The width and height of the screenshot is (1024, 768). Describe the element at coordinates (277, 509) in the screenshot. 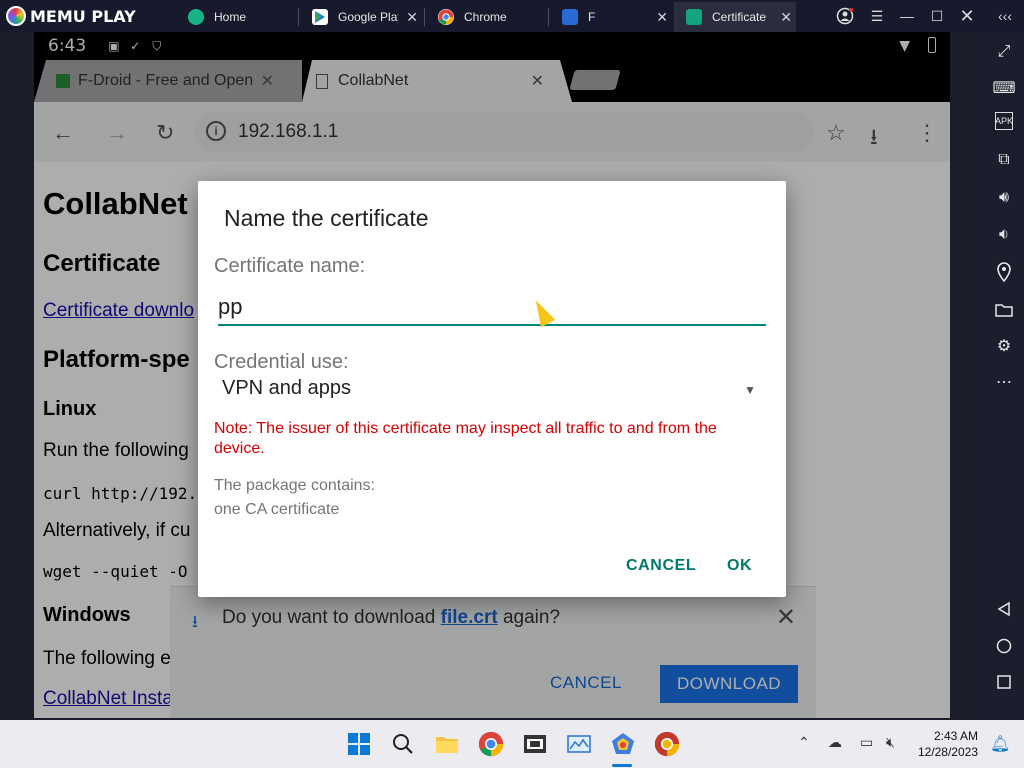

I see `package-contents: one CA certificate` at that location.